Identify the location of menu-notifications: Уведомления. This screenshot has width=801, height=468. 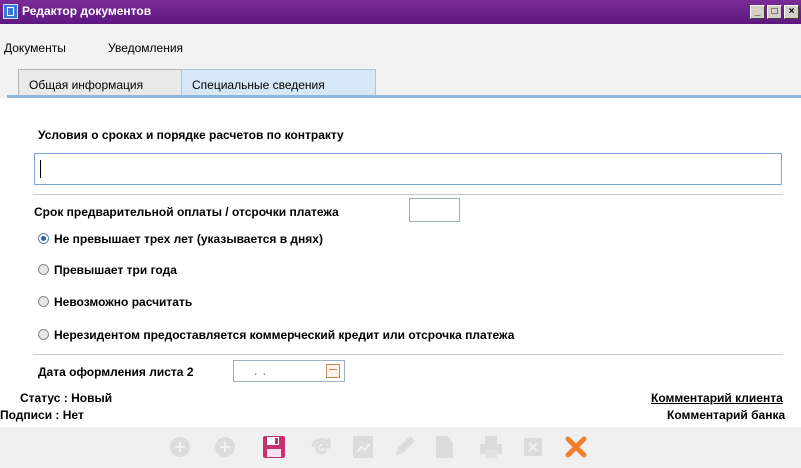
(145, 48).